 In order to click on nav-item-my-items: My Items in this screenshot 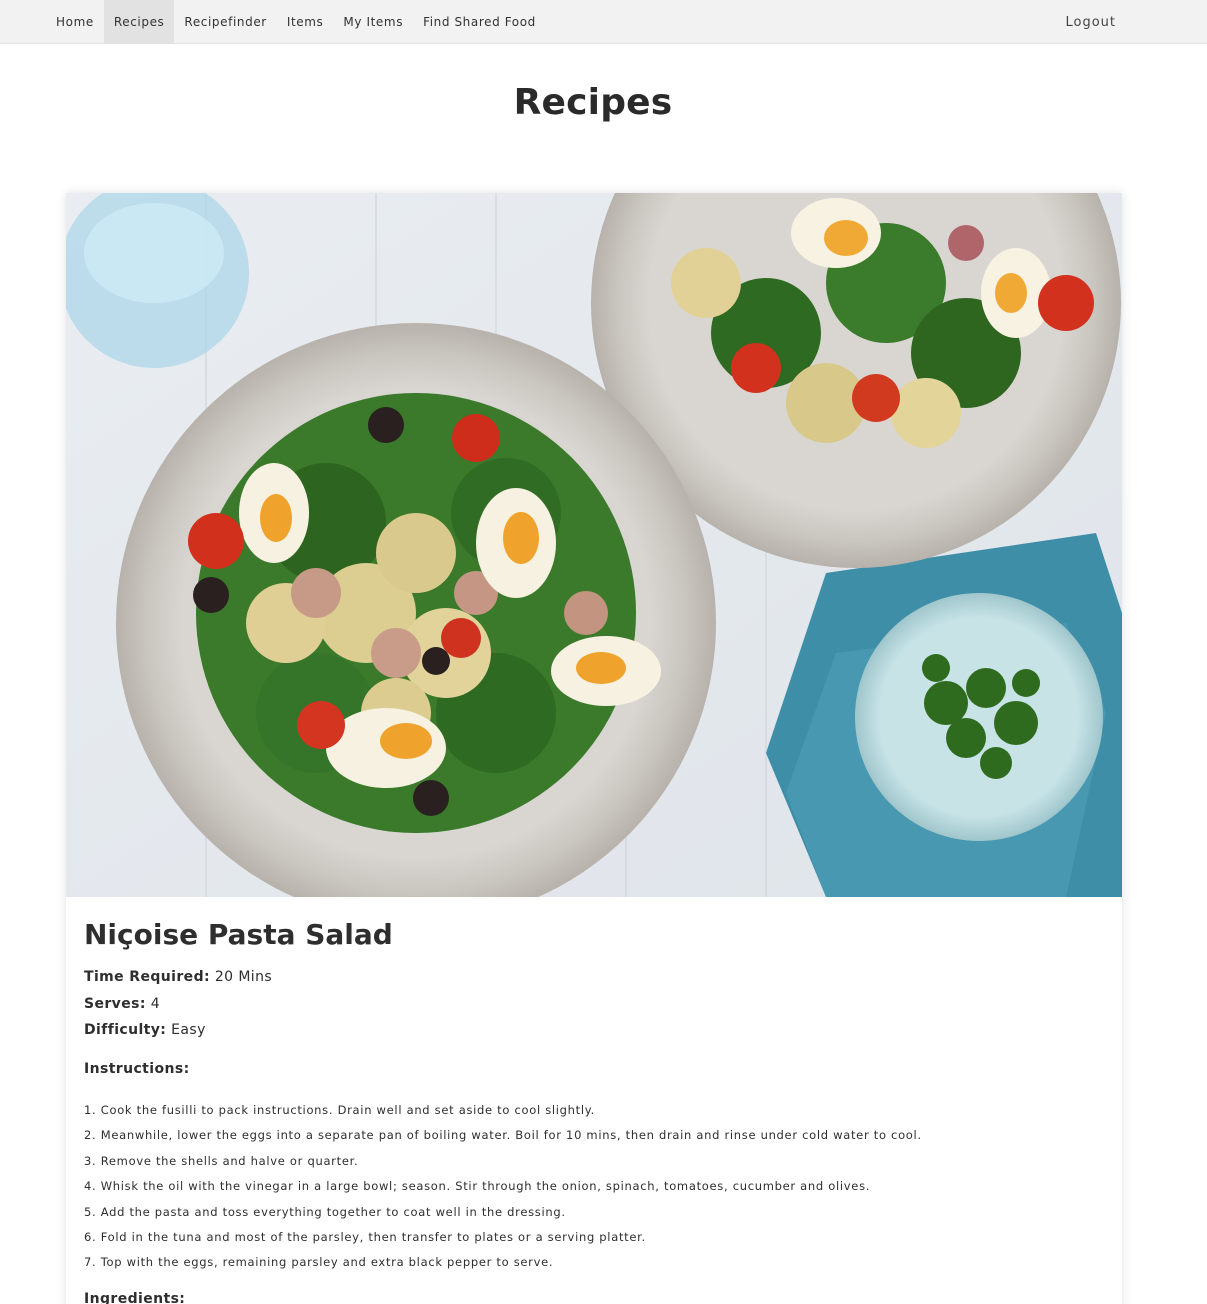, I will do `click(373, 22)`.